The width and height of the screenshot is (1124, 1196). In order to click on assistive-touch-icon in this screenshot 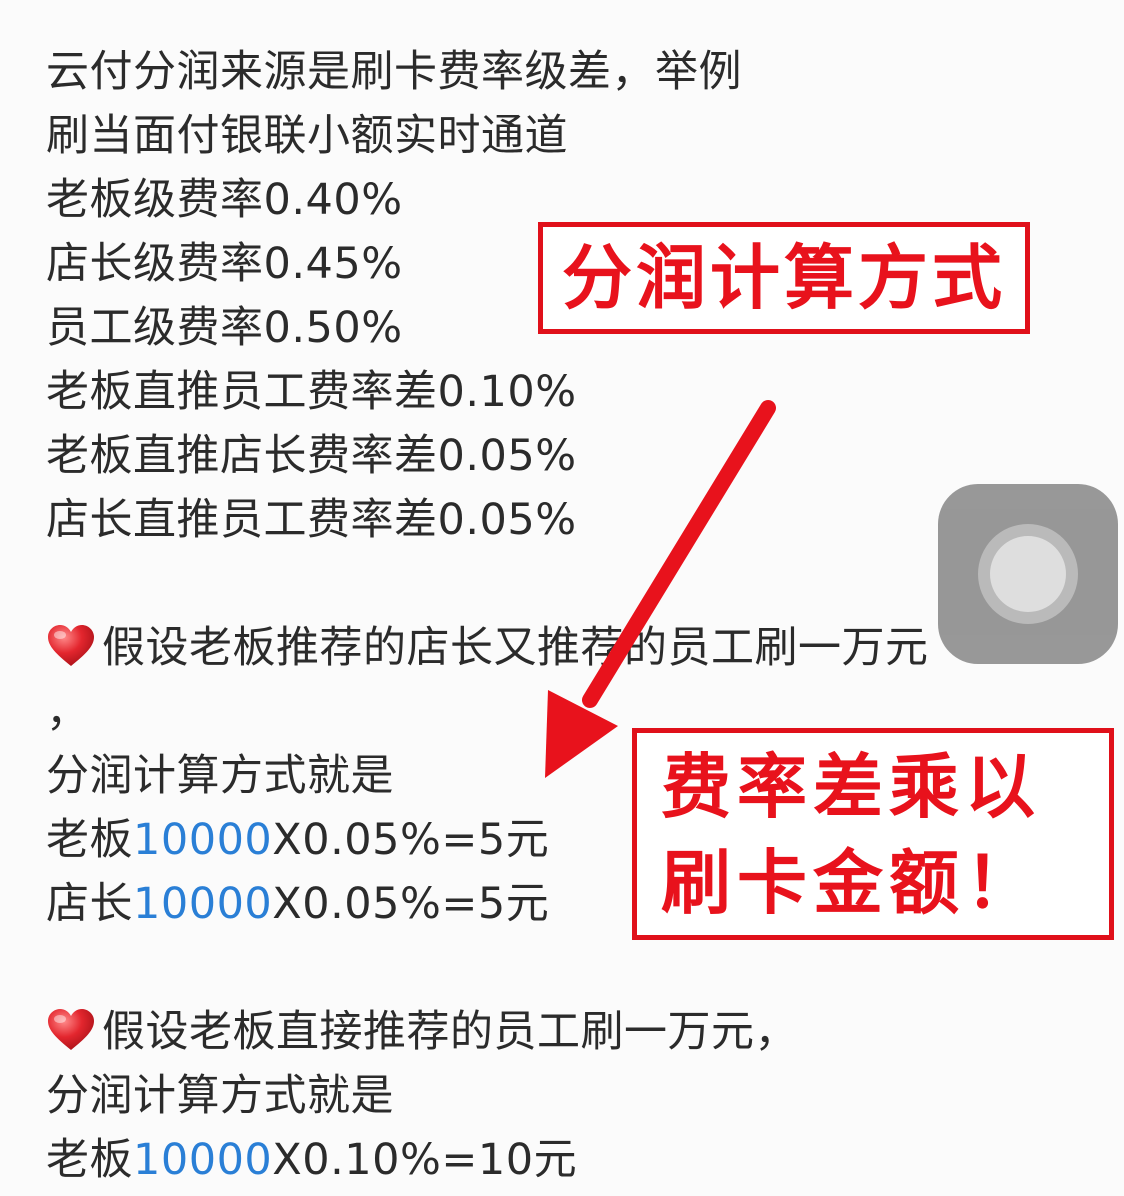, I will do `click(1028, 574)`.